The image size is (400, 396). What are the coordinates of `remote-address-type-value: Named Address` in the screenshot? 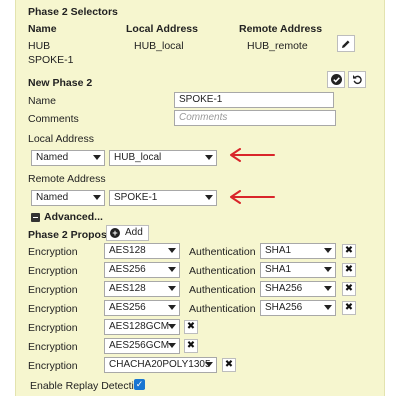 It's located at (52, 197).